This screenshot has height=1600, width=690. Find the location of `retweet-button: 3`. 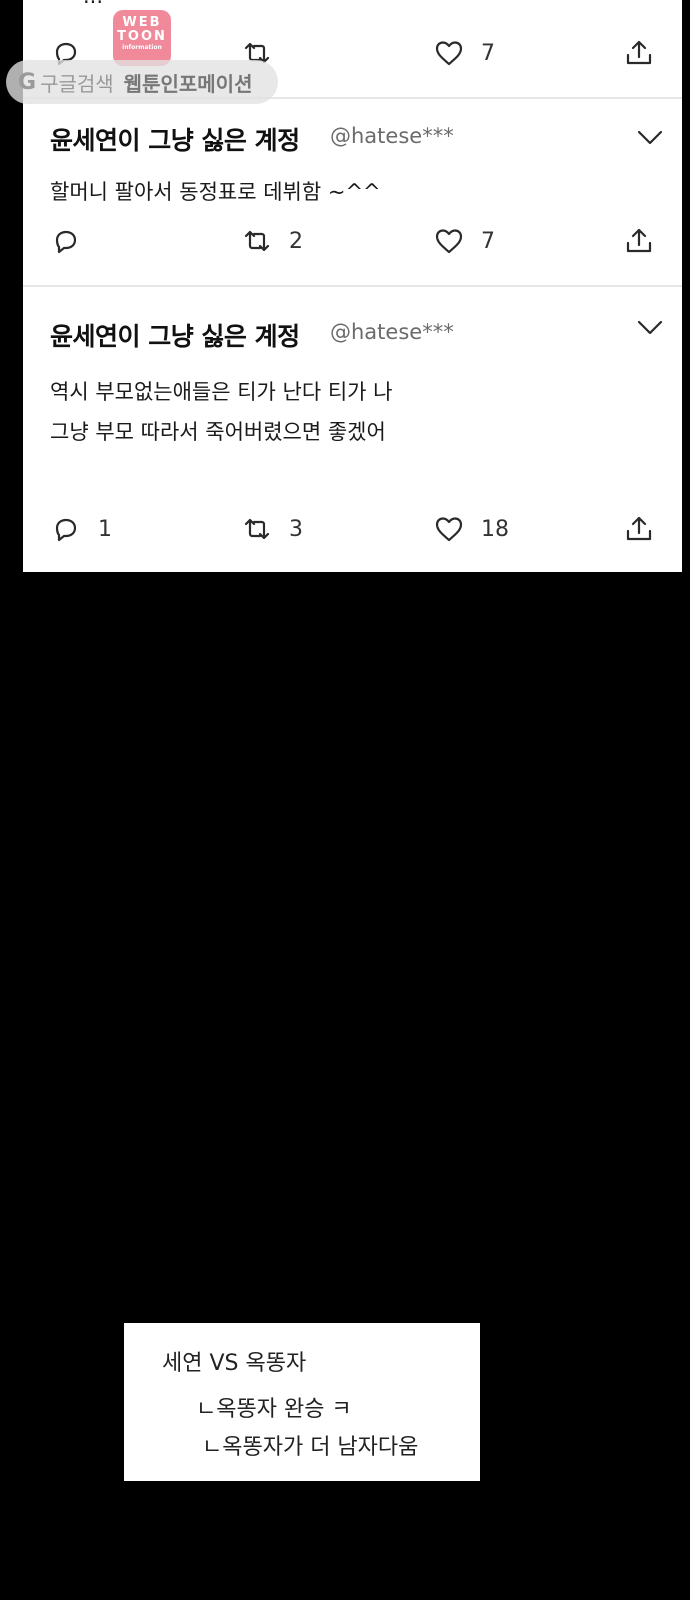

retweet-button: 3 is located at coordinates (272, 529).